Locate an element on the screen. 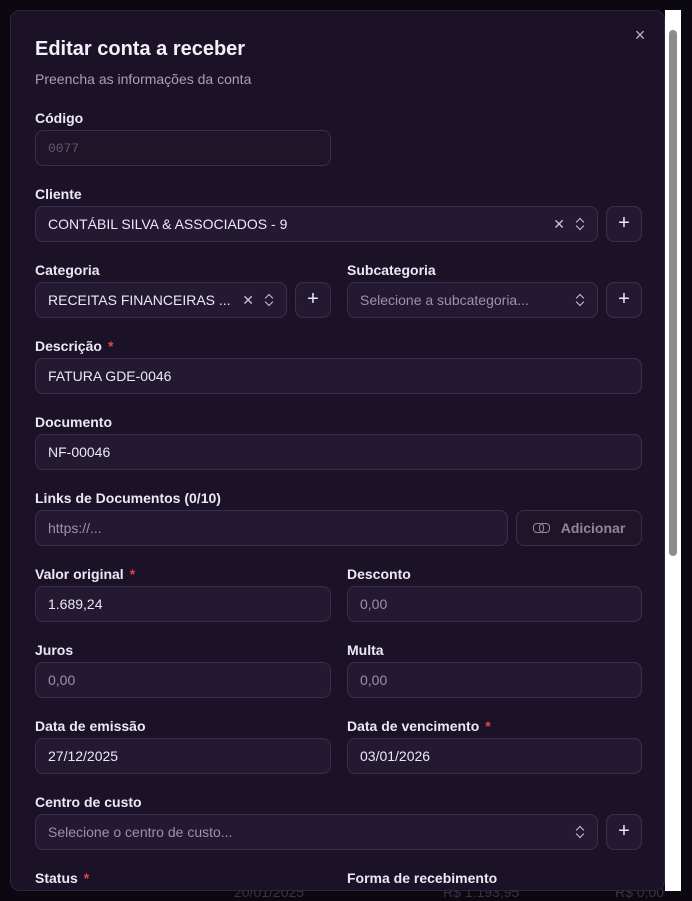 The width and height of the screenshot is (692, 901). descricao-label: Descrição * is located at coordinates (74, 346).